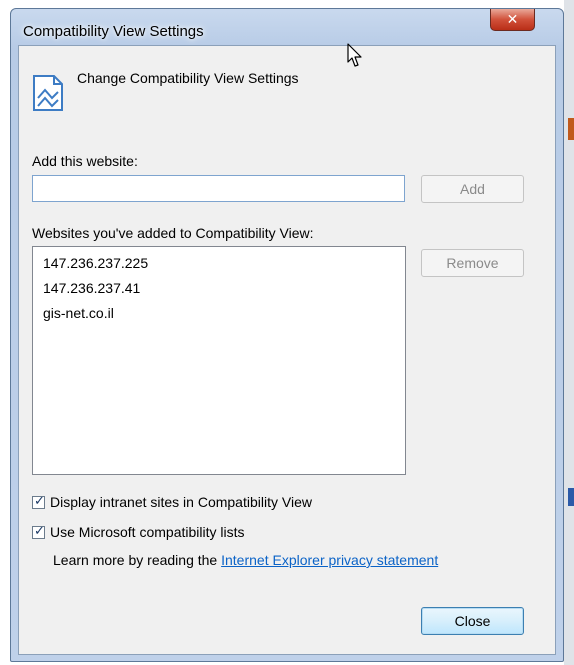 The height and width of the screenshot is (665, 574). What do you see at coordinates (472, 621) in the screenshot?
I see `close-button: Close` at bounding box center [472, 621].